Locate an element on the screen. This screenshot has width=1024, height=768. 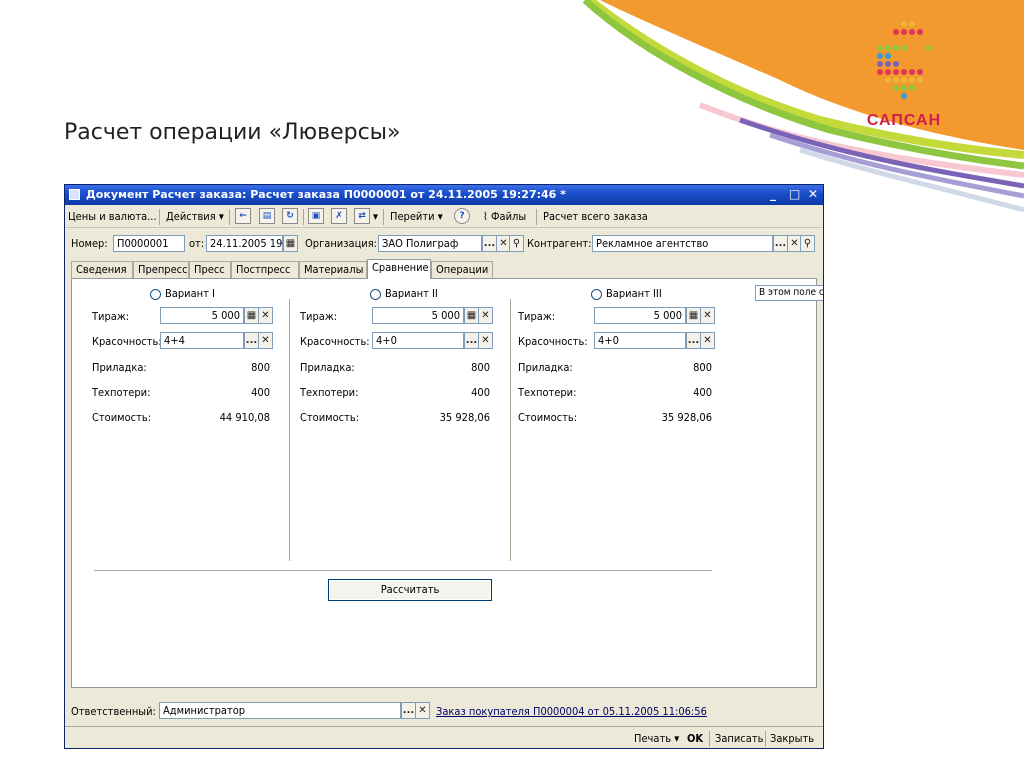
help-icon: ? is located at coordinates (462, 216).